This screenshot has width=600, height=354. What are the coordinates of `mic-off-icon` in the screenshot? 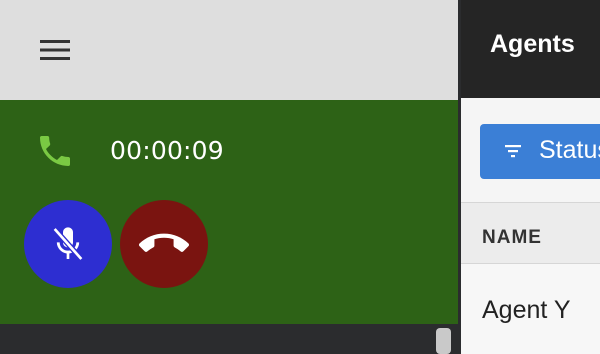 It's located at (68, 244).